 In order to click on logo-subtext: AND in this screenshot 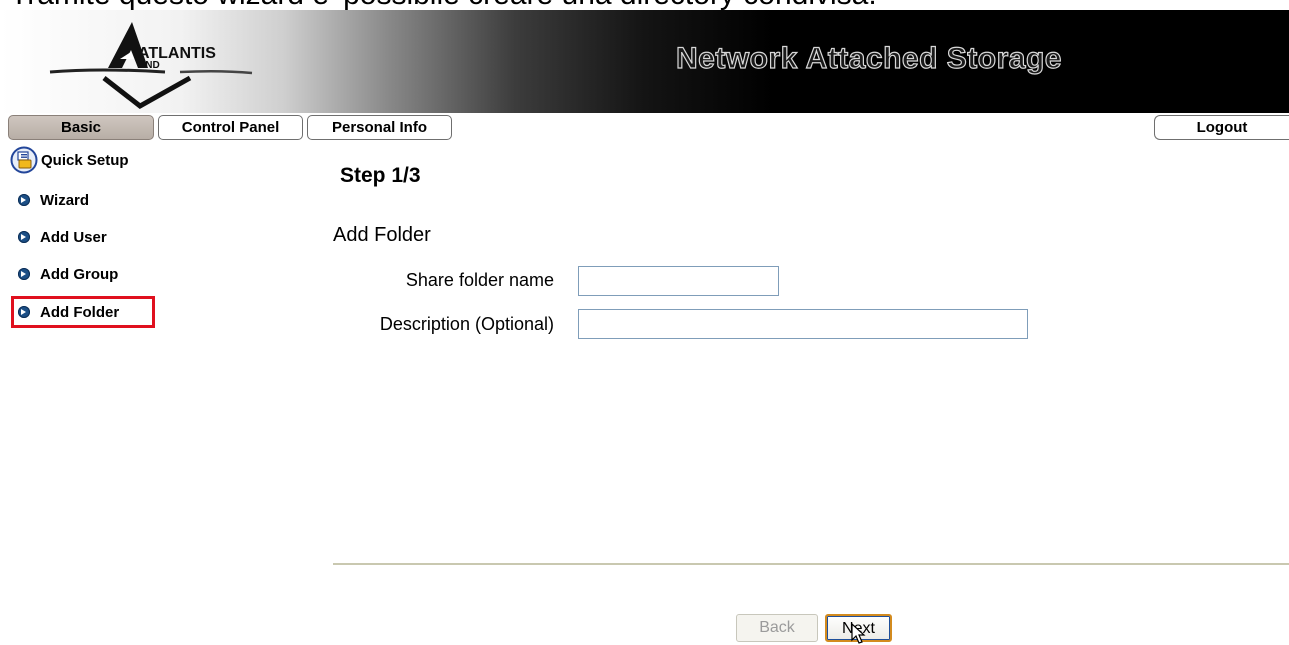, I will do `click(149, 65)`.